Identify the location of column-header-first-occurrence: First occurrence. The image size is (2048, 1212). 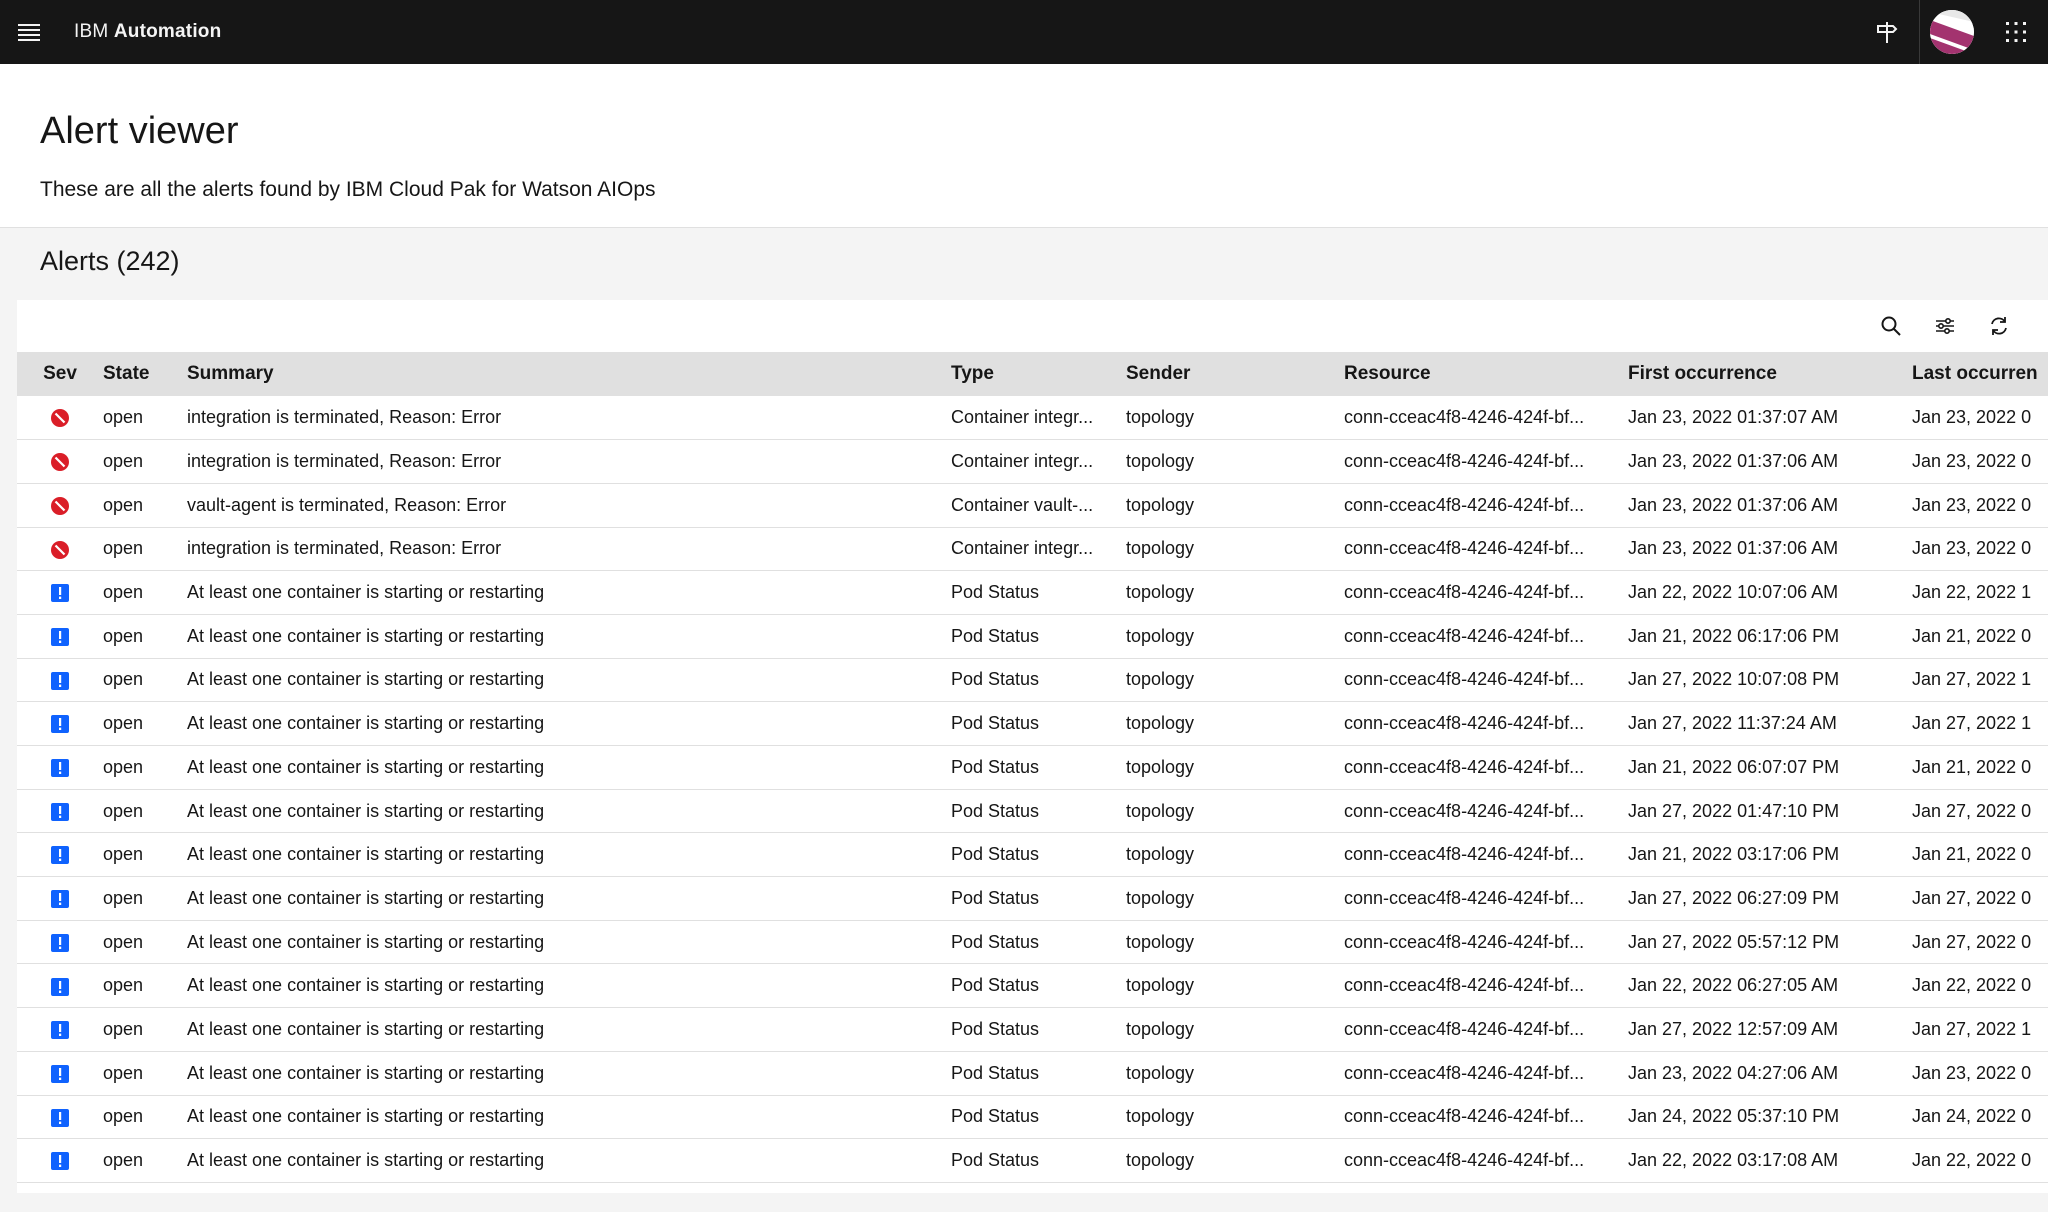
(1754, 374).